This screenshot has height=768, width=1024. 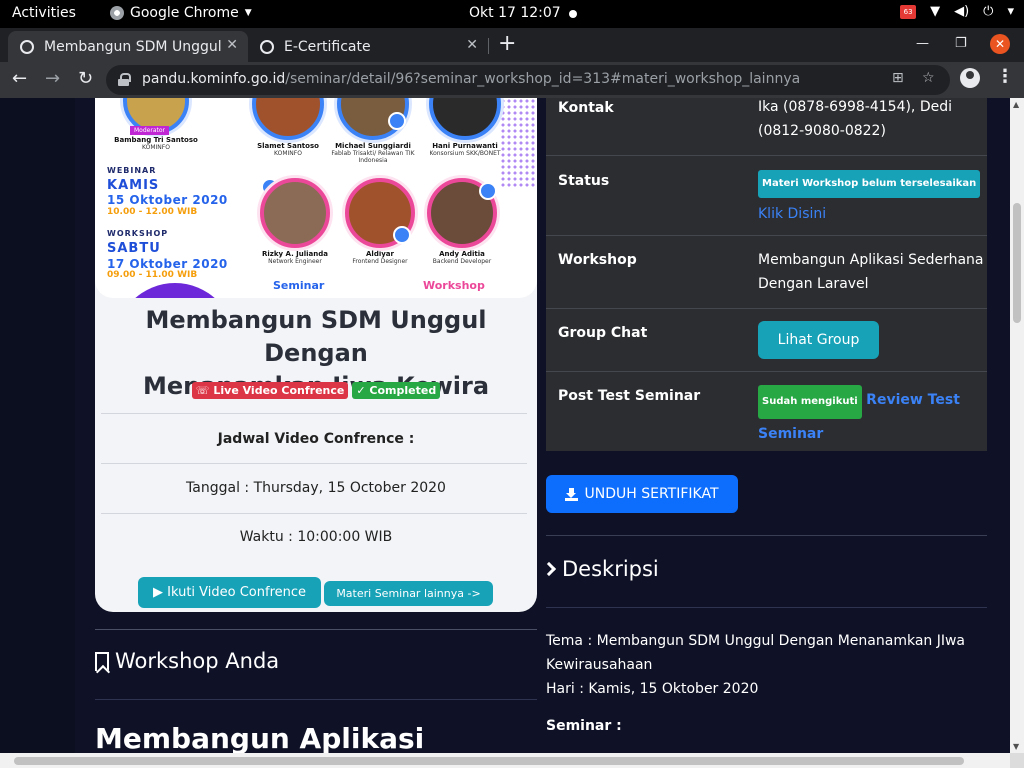 What do you see at coordinates (928, 78) in the screenshot?
I see `bookmark-star-icon: ☆` at bounding box center [928, 78].